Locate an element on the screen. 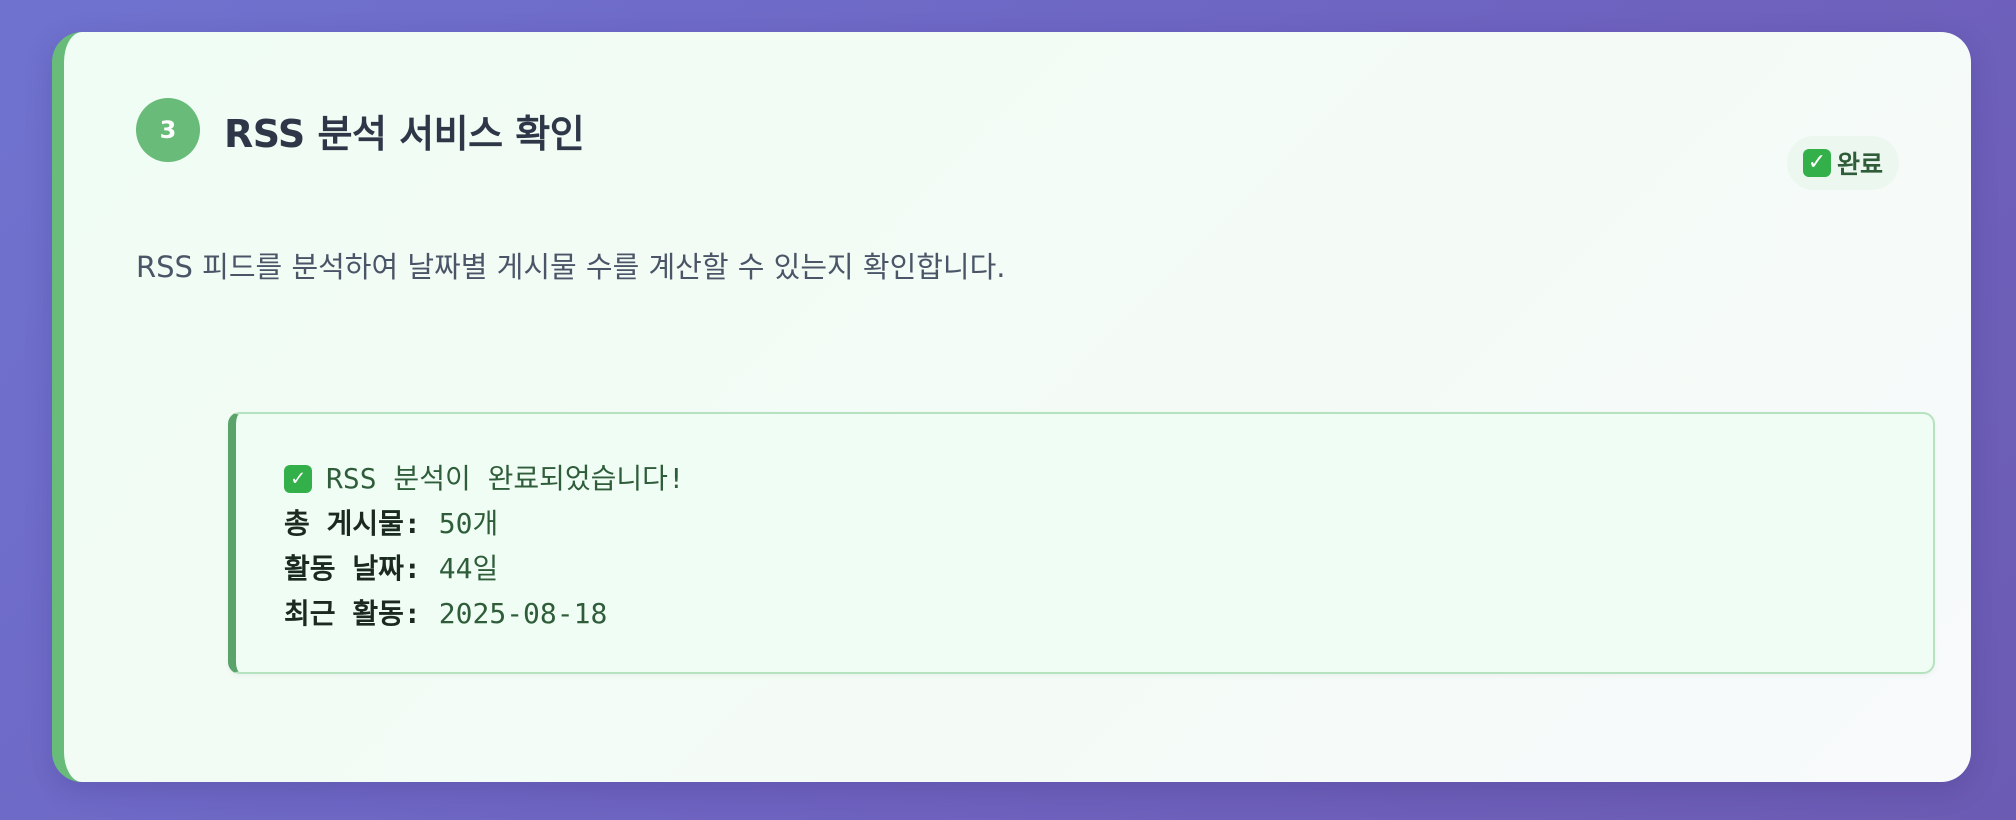 This screenshot has width=2016, height=820. status-badge: ✓ 완료 is located at coordinates (1842, 163).